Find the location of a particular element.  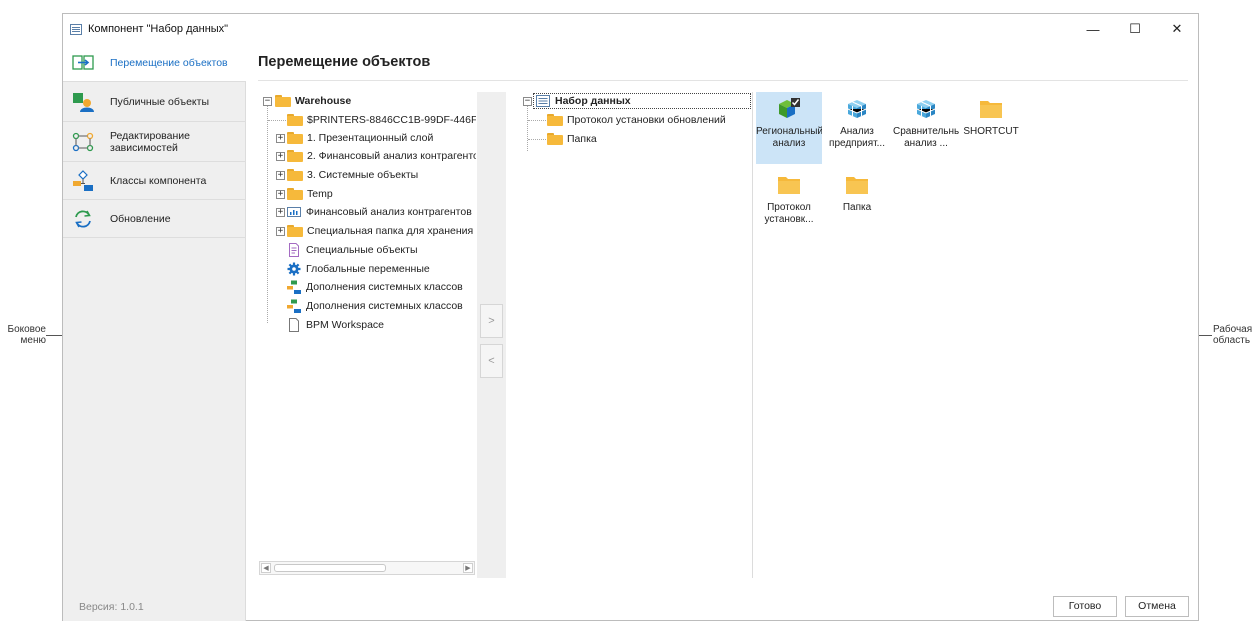

sidebar-item-public-objects: Публичные объекты is located at coordinates (154, 102).